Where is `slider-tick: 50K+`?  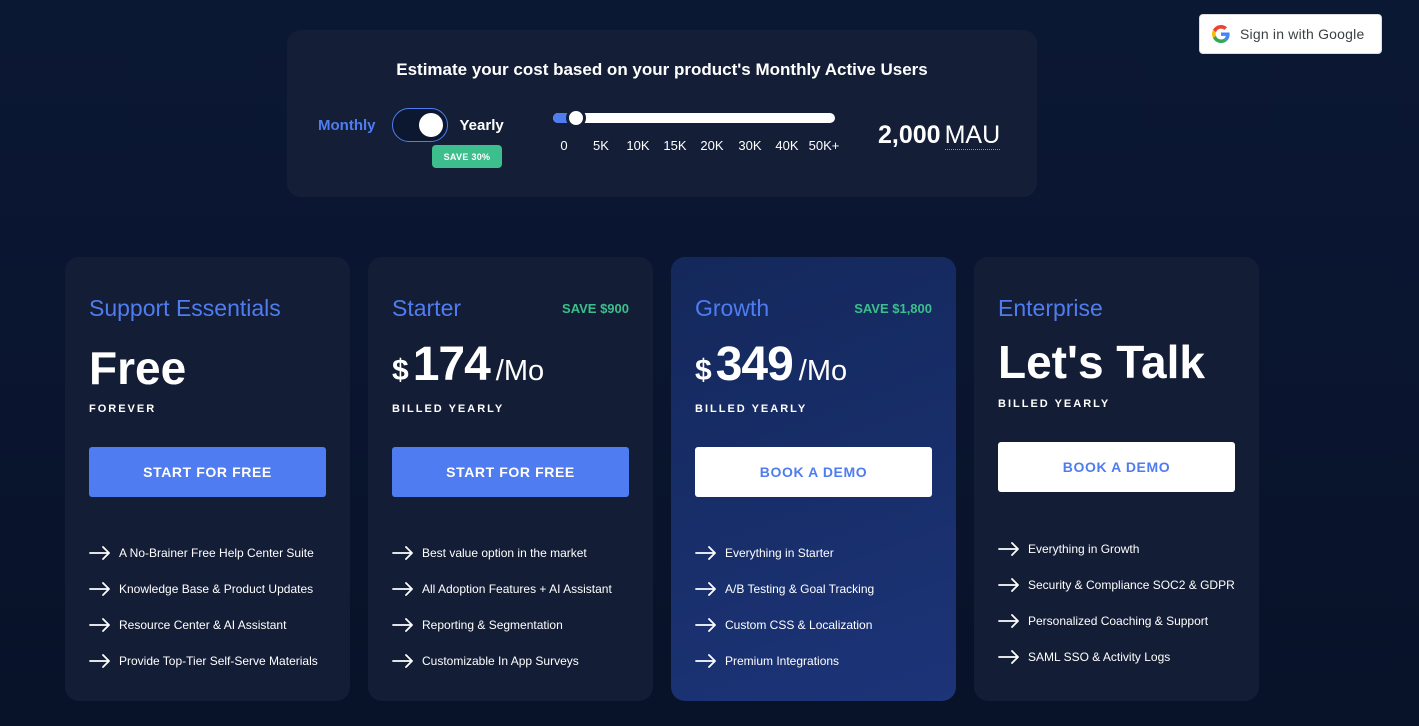 slider-tick: 50K+ is located at coordinates (824, 145).